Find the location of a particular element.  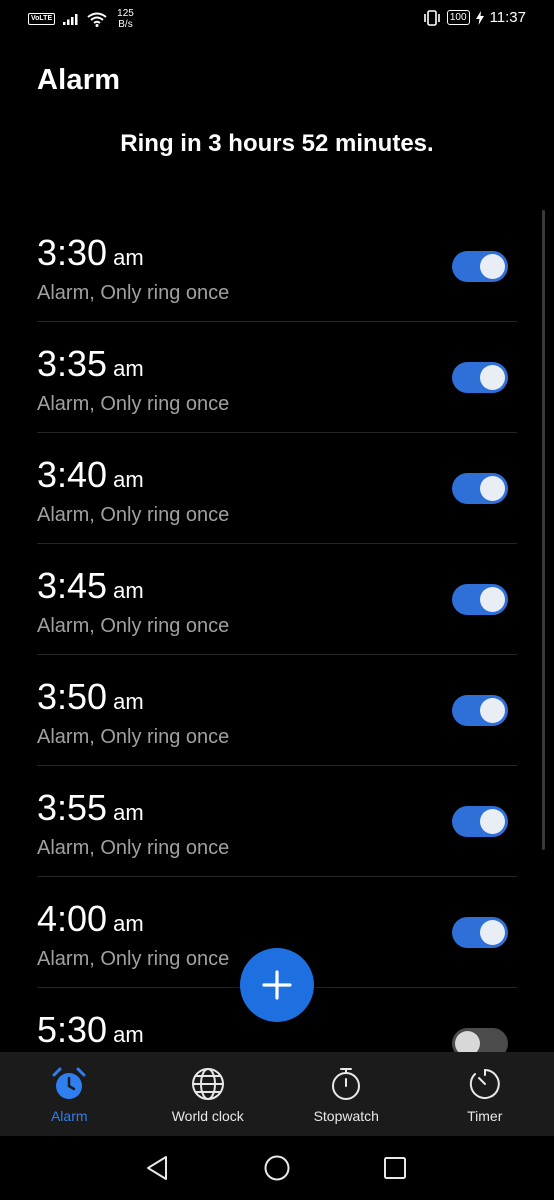

tab-alarm: Alarm is located at coordinates (69, 1094).